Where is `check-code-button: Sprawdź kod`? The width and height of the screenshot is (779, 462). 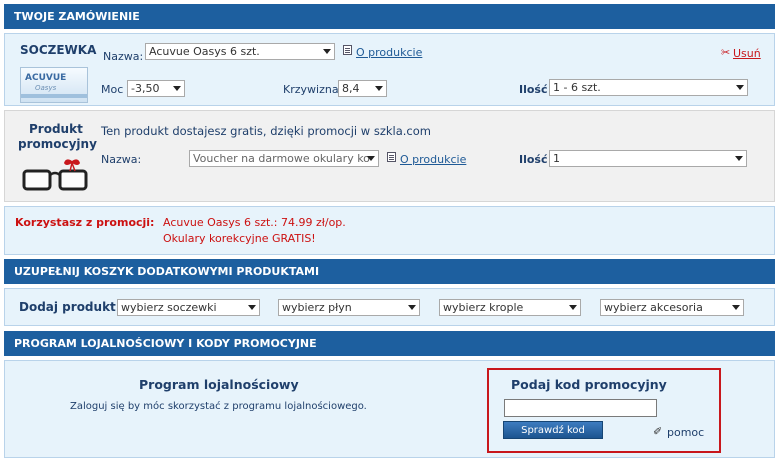 check-code-button: Sprawdź kod is located at coordinates (553, 430).